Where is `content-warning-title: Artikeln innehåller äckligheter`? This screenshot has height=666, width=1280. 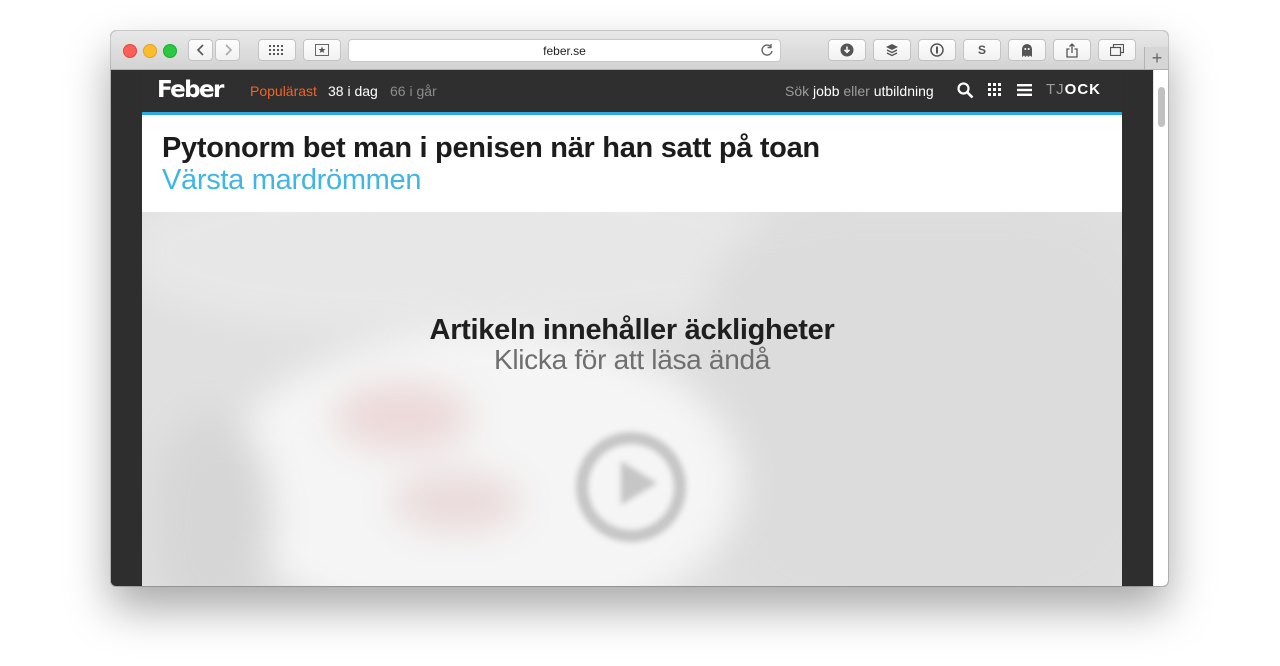 content-warning-title: Artikeln innehåller äckligheter is located at coordinates (632, 330).